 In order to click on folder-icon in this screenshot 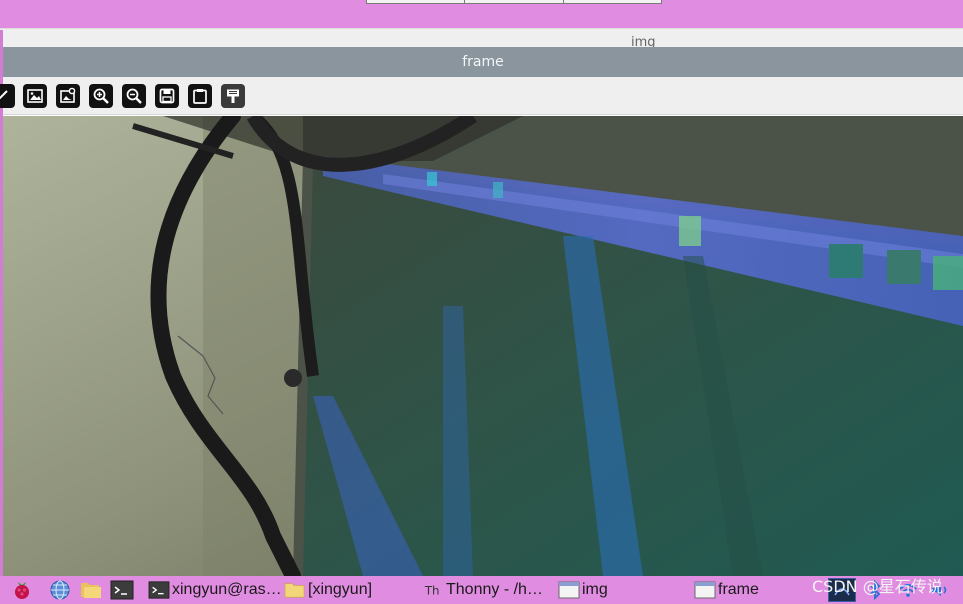, I will do `click(294, 590)`.